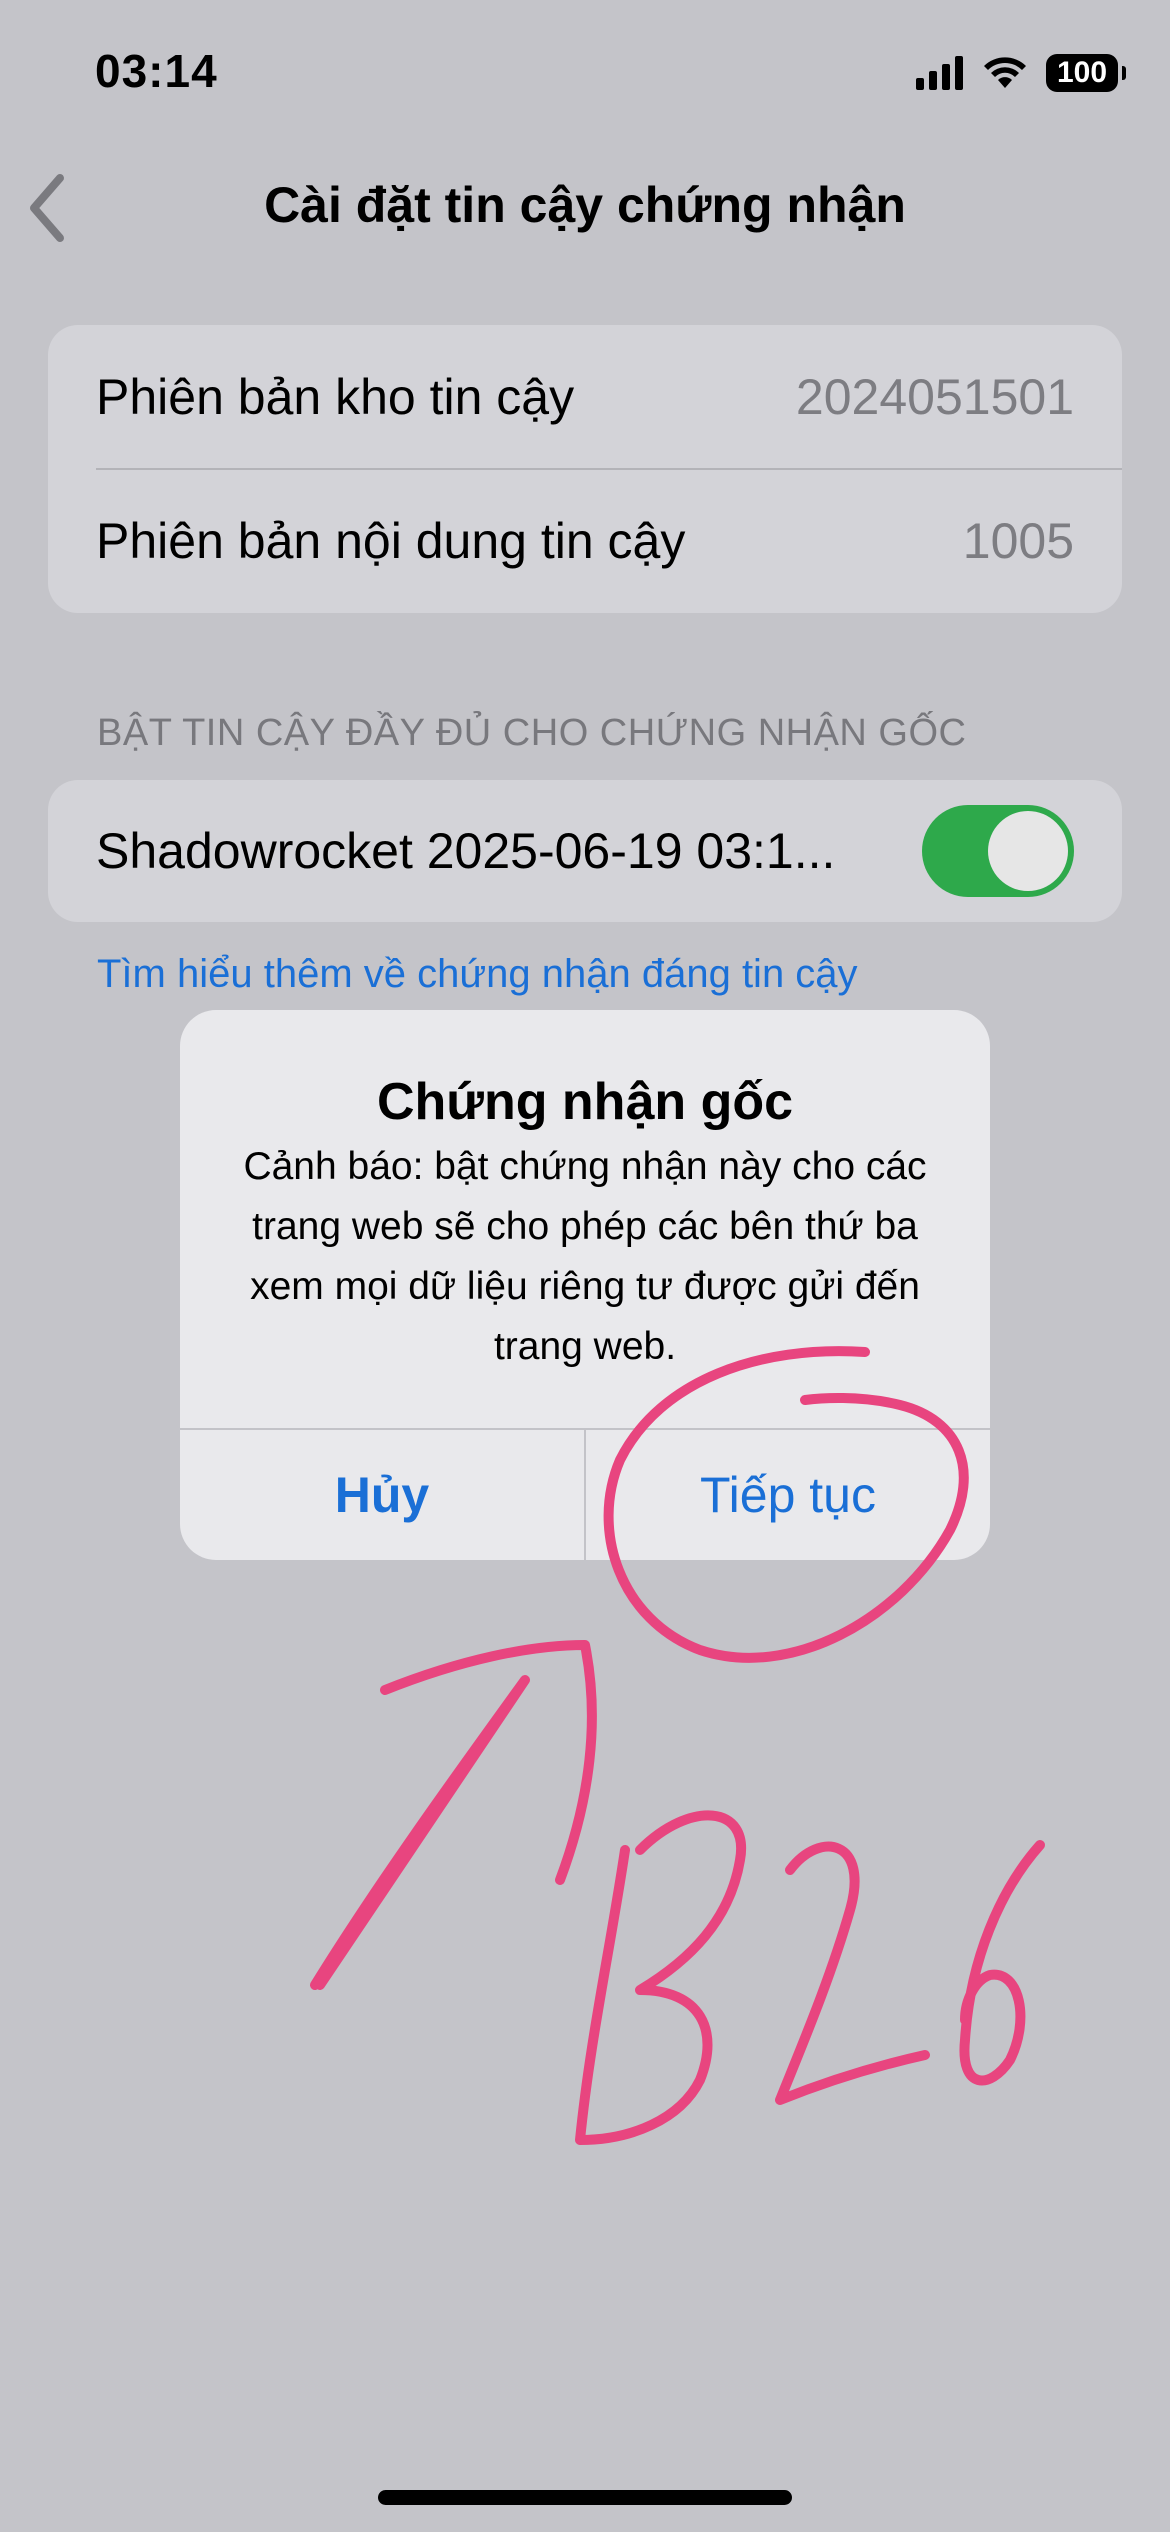 The height and width of the screenshot is (2532, 1170). Describe the element at coordinates (391, 541) in the screenshot. I see `row-label: Phiên bản nội dung tin cậy` at that location.